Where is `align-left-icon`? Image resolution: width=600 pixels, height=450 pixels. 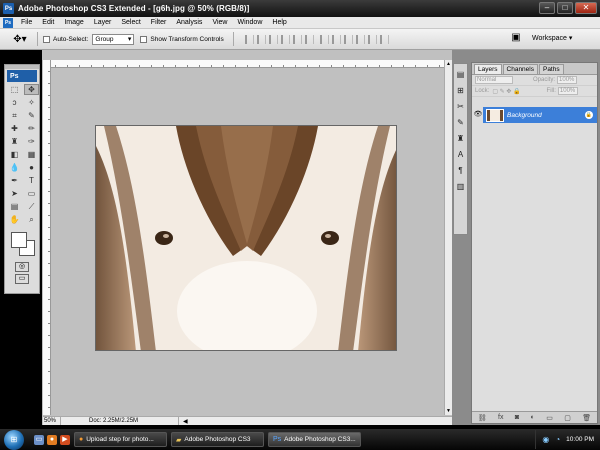
align-left-icon is located at coordinates (285, 39).